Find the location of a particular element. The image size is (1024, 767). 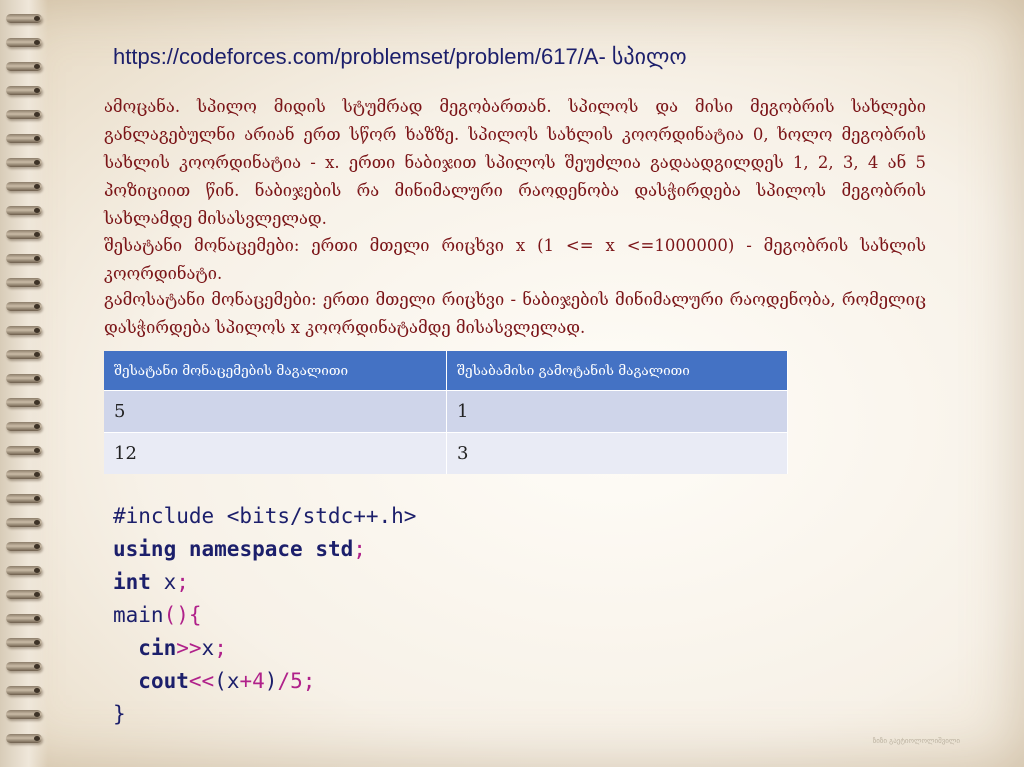

code-number: 4 is located at coordinates (258, 681).